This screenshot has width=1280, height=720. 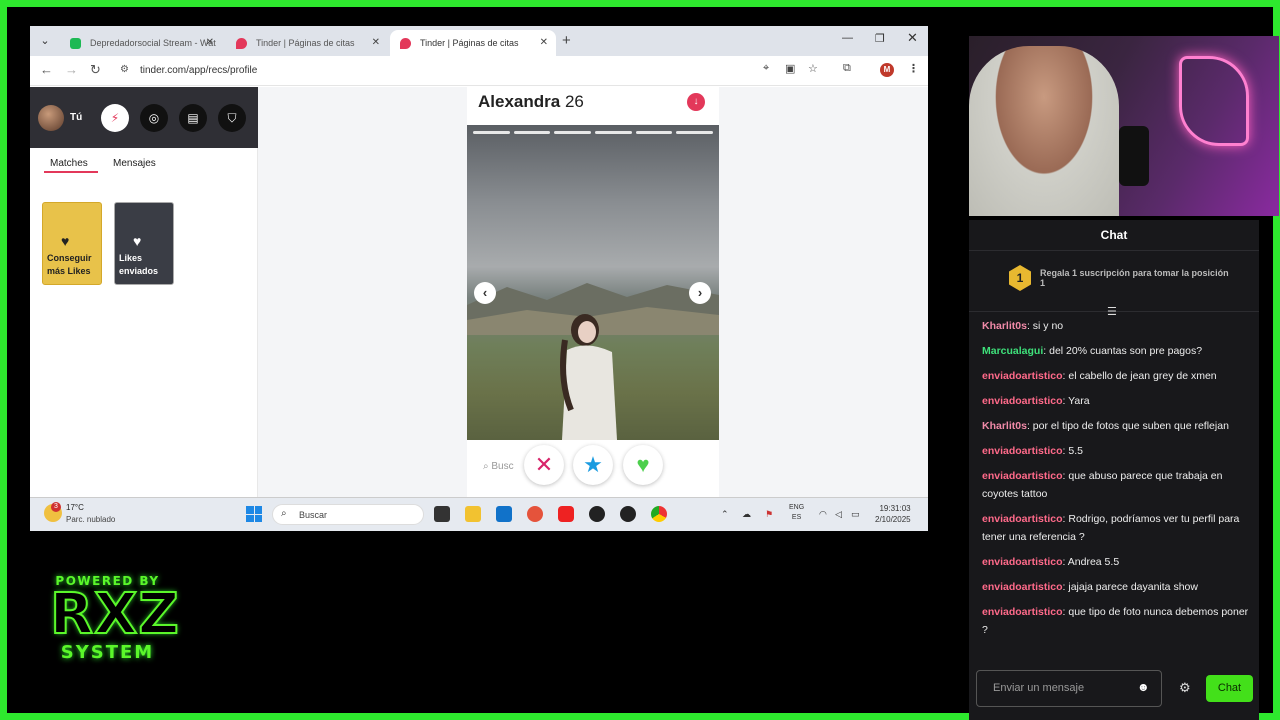 I want to click on prev-photo-button: ‹, so click(x=485, y=293).